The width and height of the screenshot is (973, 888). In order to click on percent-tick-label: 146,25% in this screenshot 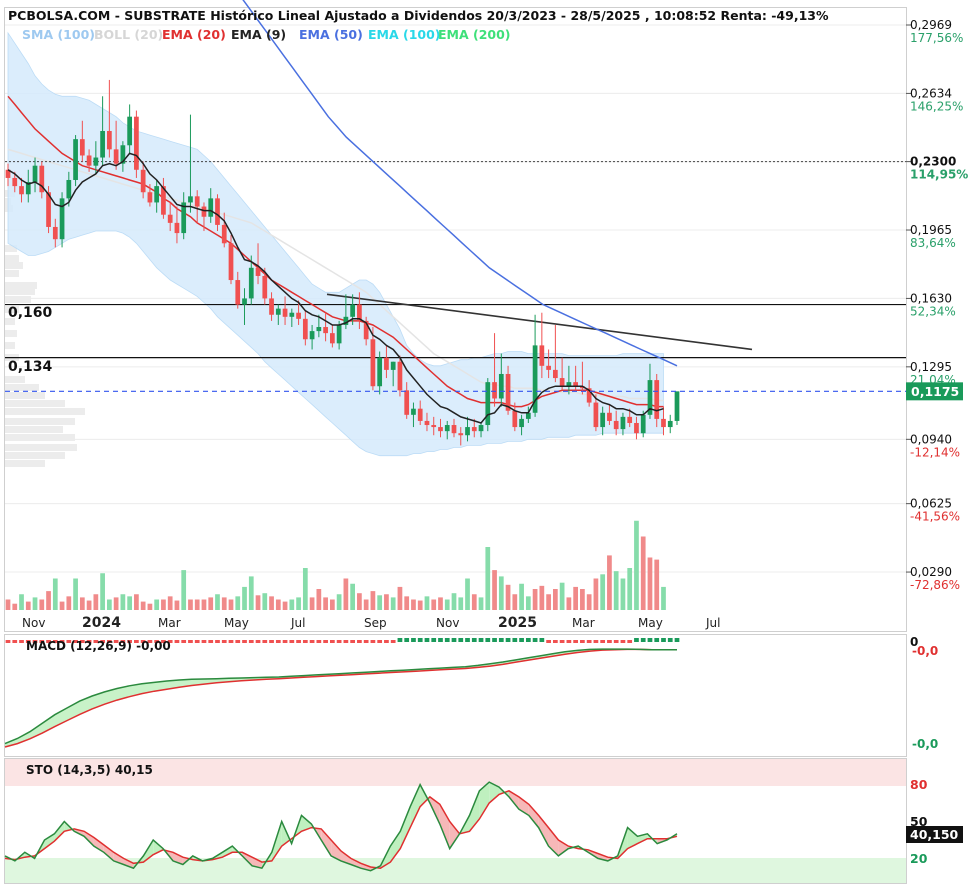, I will do `click(936, 106)`.